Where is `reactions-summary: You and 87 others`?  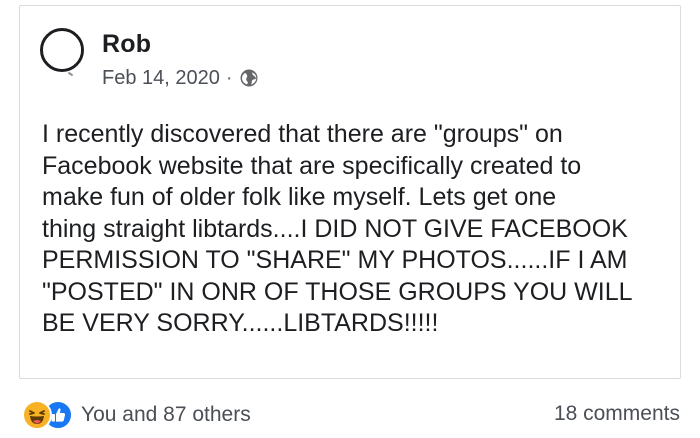 reactions-summary: You and 87 others is located at coordinates (136, 415).